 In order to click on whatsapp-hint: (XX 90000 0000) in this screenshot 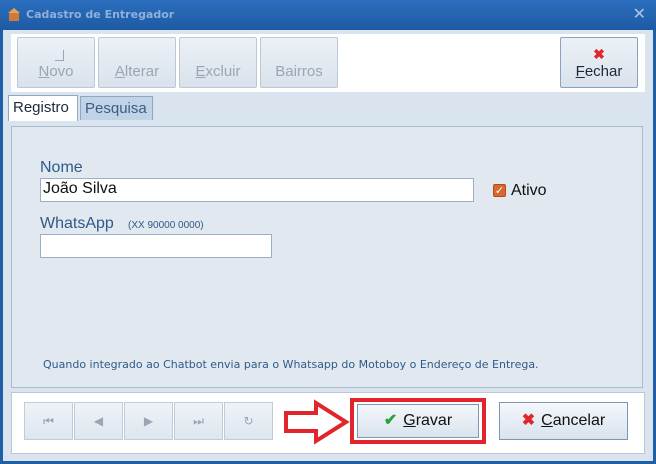, I will do `click(166, 225)`.